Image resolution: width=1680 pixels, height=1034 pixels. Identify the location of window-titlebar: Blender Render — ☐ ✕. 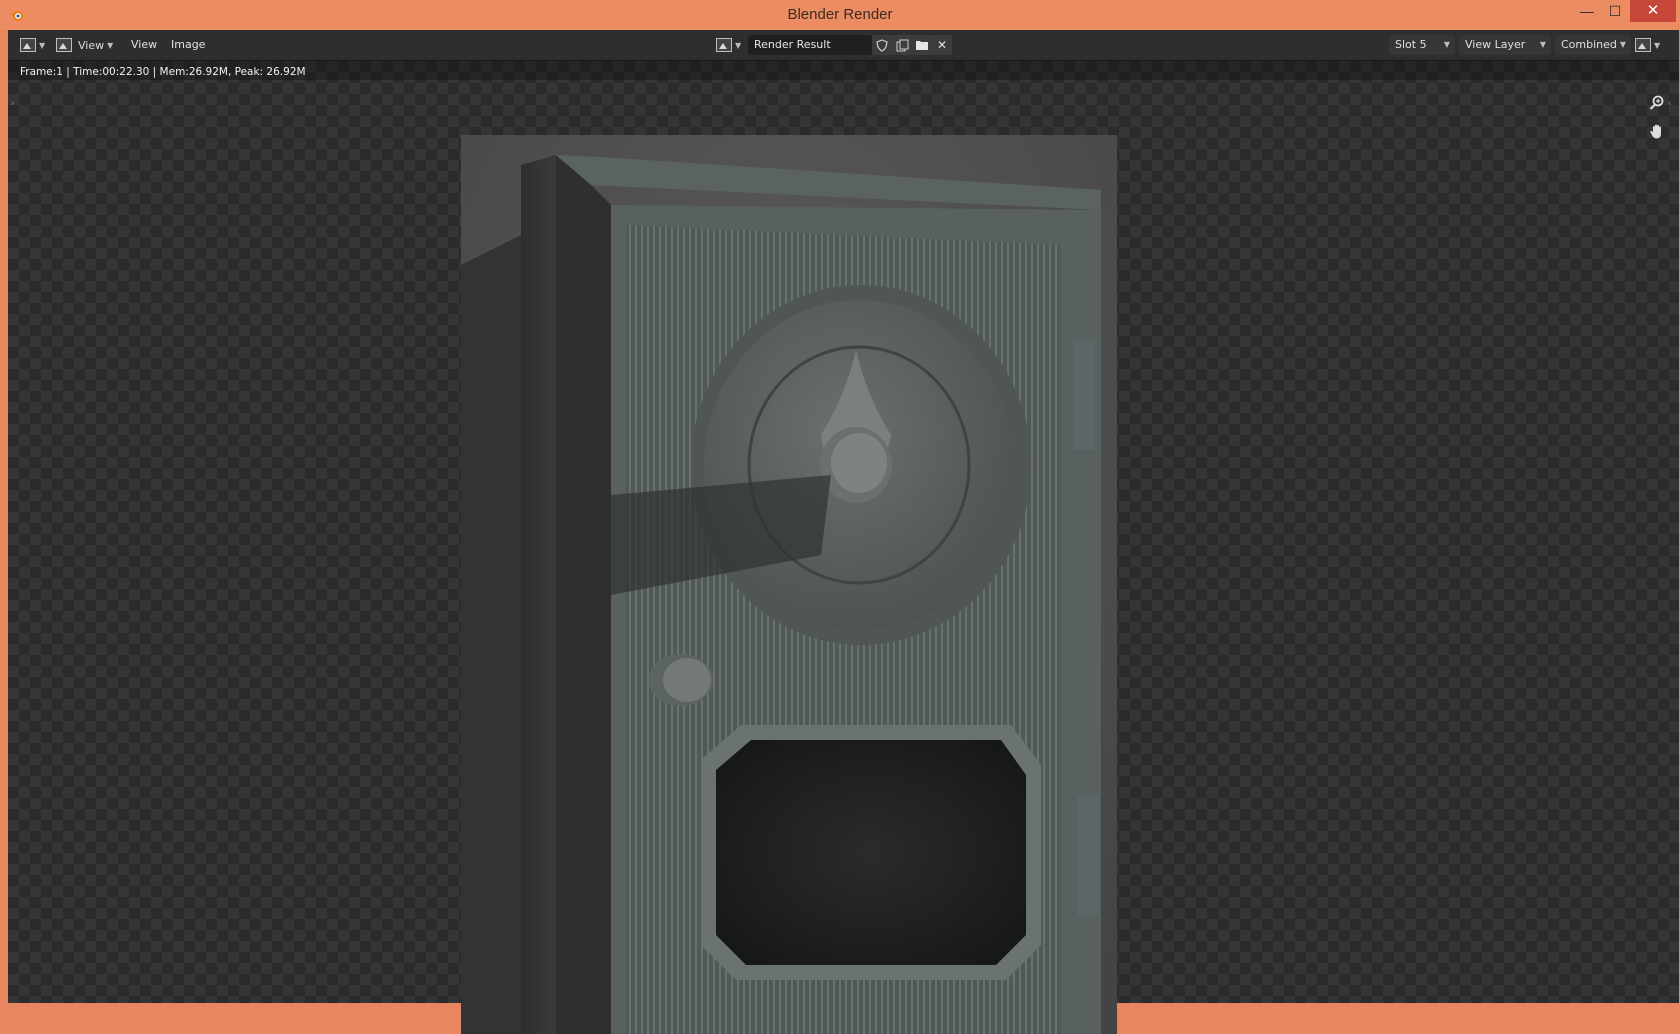
(840, 15).